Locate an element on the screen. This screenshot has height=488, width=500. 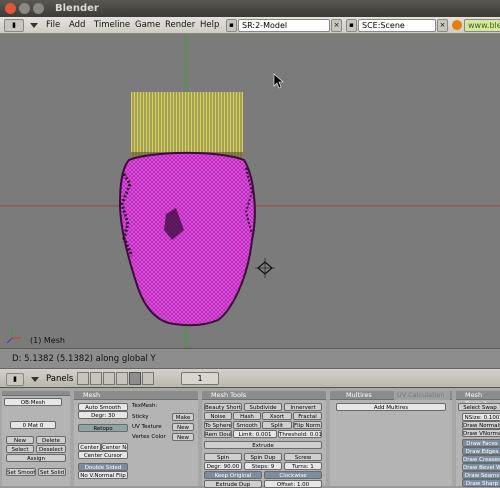
scene-name-field: SCE:Scene is located at coordinates (397, 25).